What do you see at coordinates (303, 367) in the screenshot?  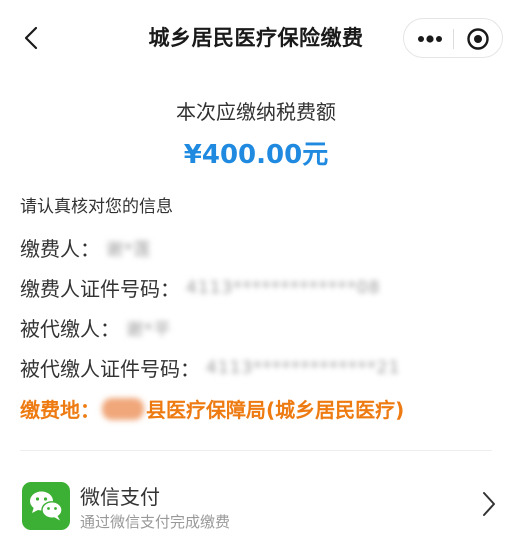 I see `insured-id-value: 4113*************21` at bounding box center [303, 367].